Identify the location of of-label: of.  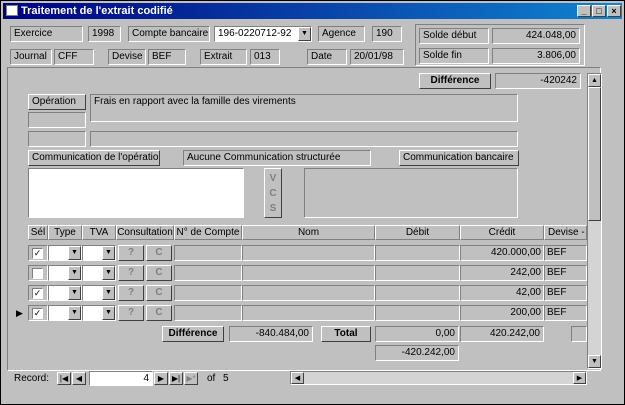
(211, 378).